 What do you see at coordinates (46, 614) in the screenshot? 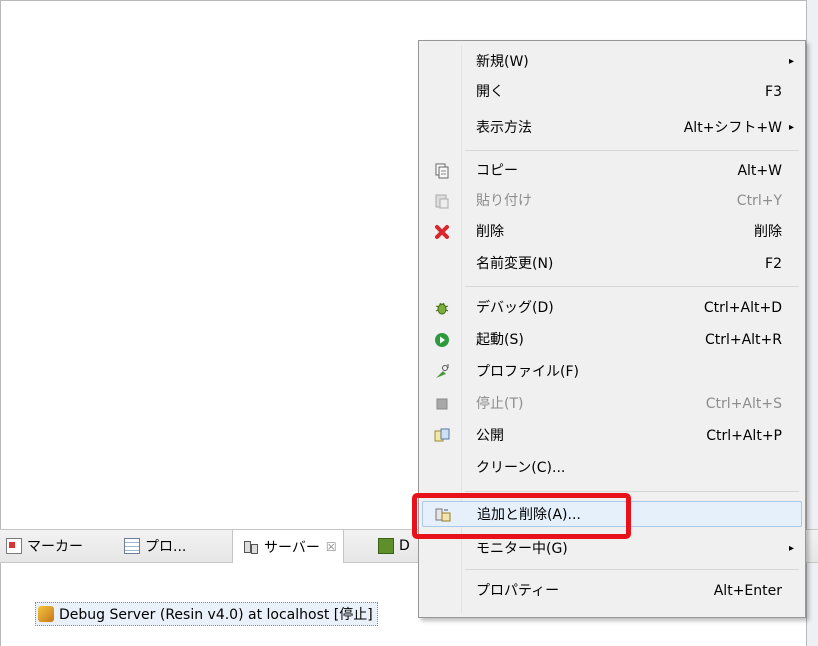
I see `server-debug-icon` at bounding box center [46, 614].